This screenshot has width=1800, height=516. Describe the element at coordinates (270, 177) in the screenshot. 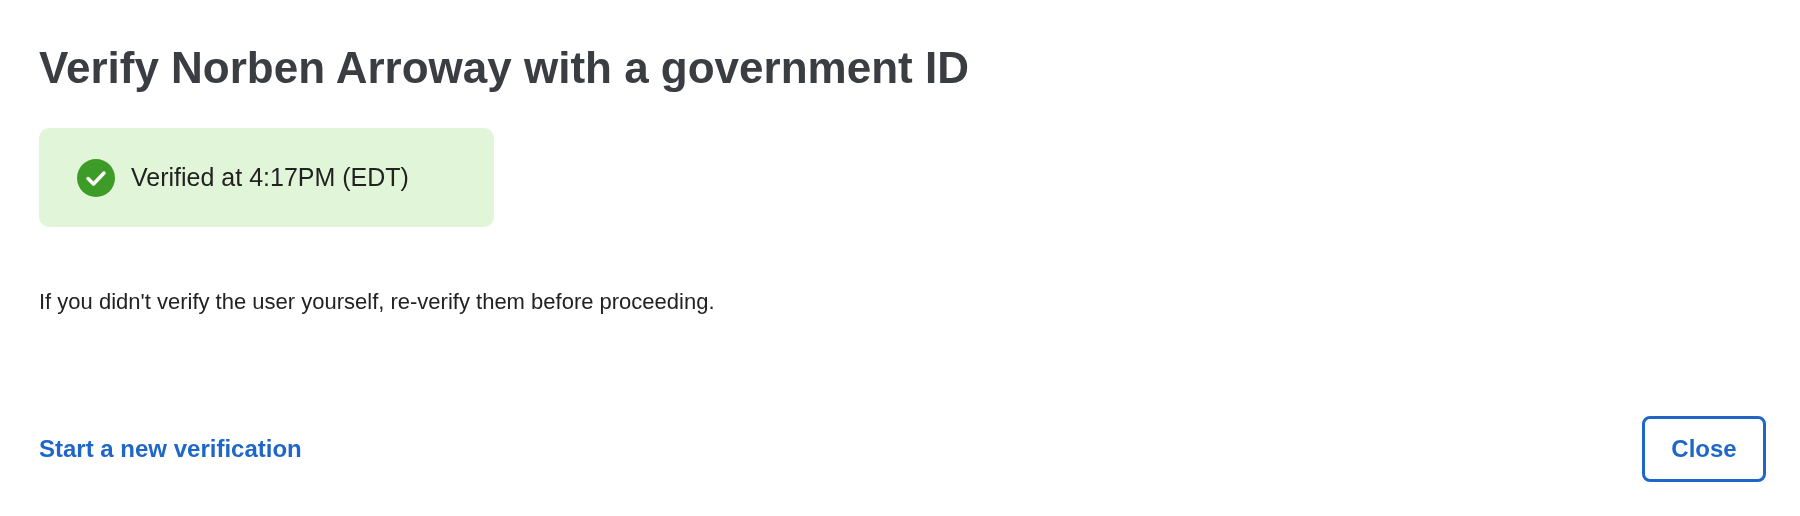

I see `status-text: Verified at 4:17PM (EDT)` at that location.